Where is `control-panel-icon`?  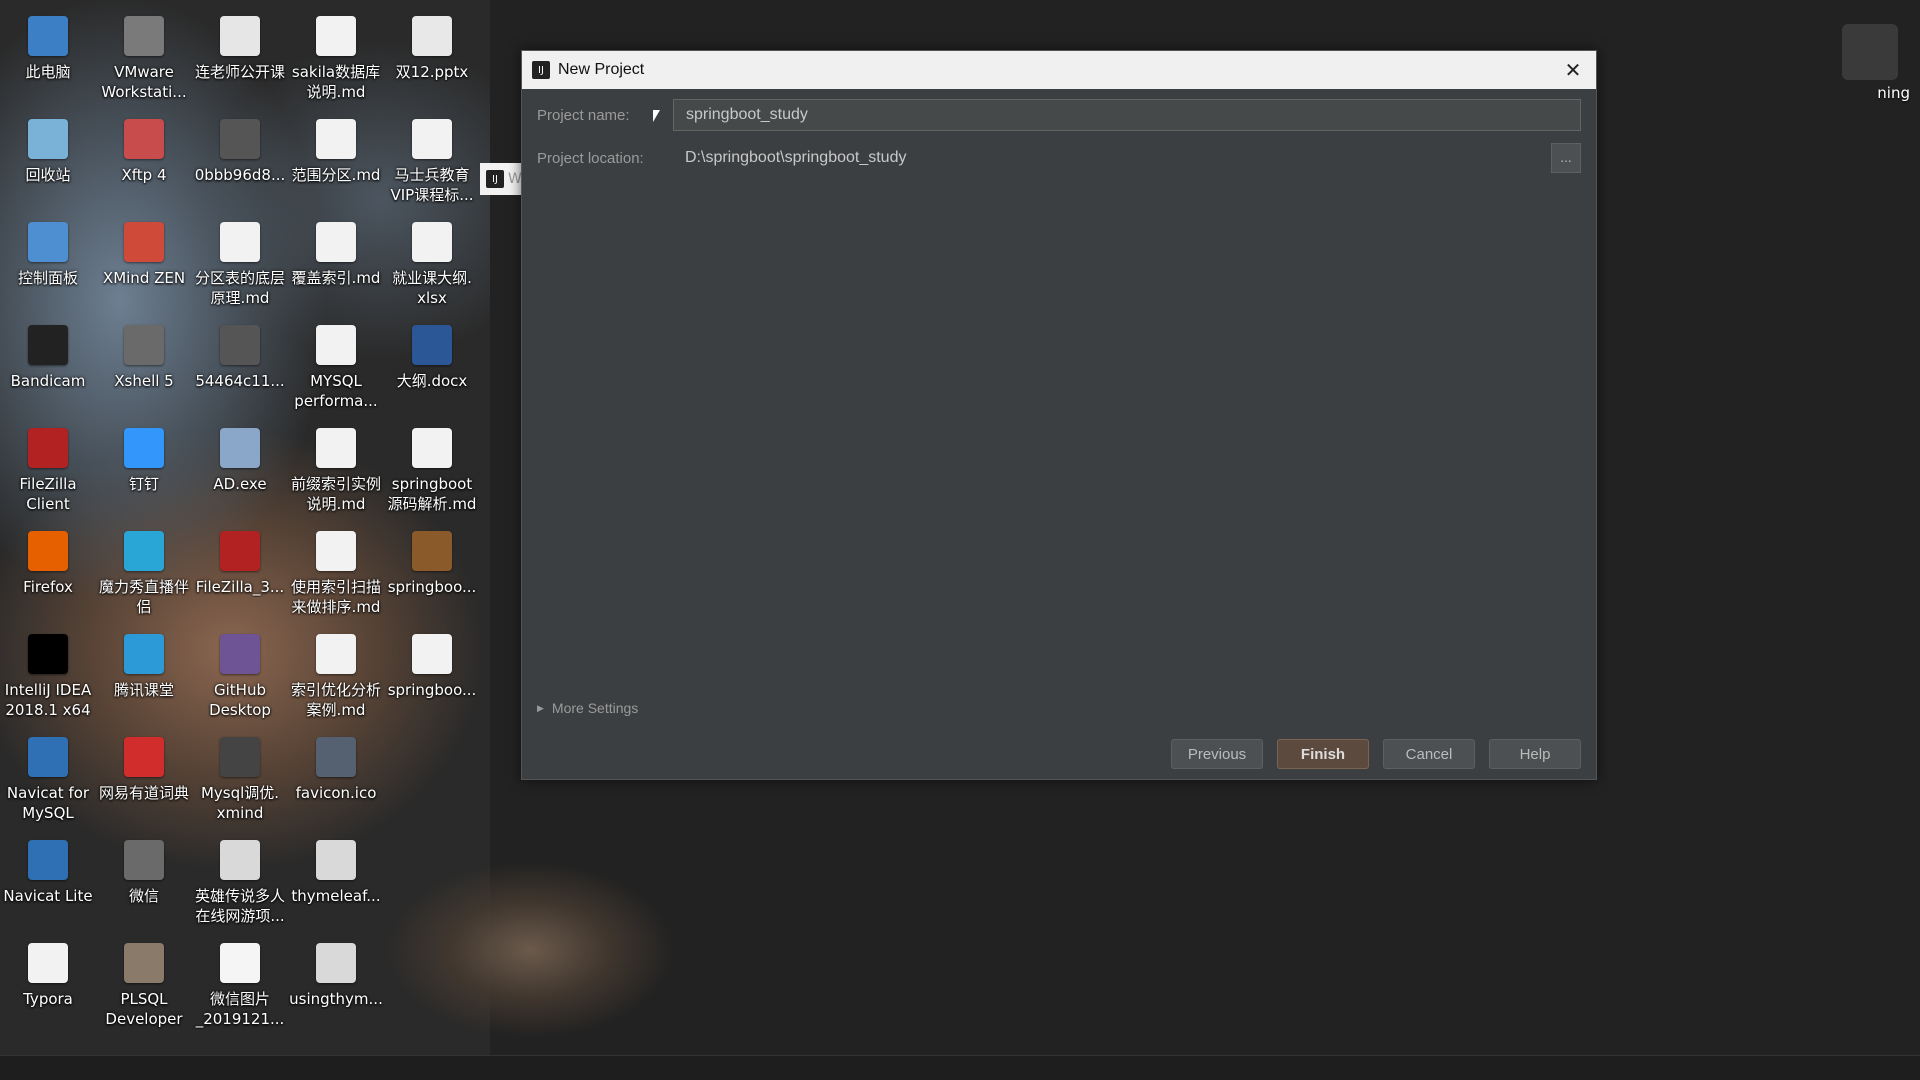 control-panel-icon is located at coordinates (48, 242).